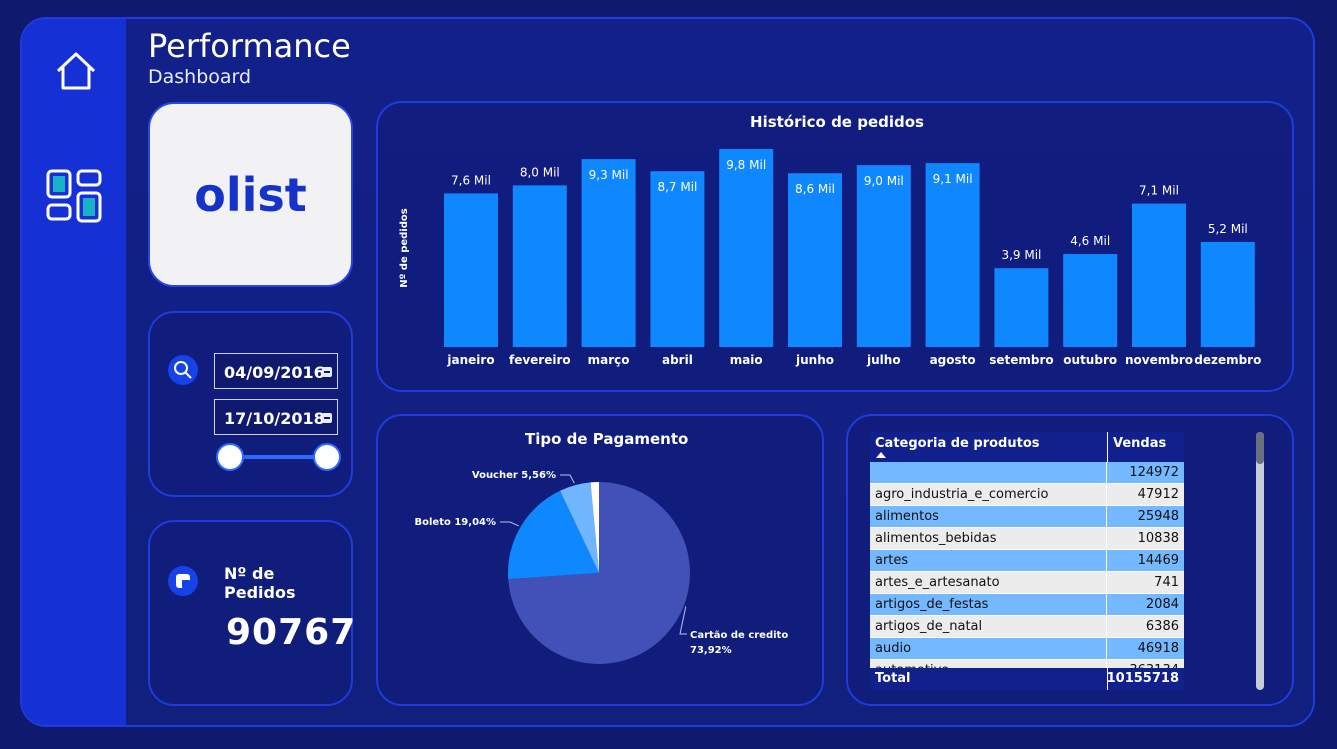  Describe the element at coordinates (1228, 229) in the screenshot. I see `bar-data-label: 5,2 Mil` at that location.